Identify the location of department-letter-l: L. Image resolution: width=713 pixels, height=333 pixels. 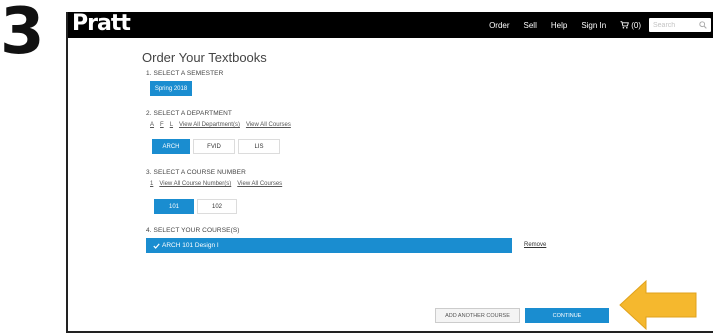
(171, 125).